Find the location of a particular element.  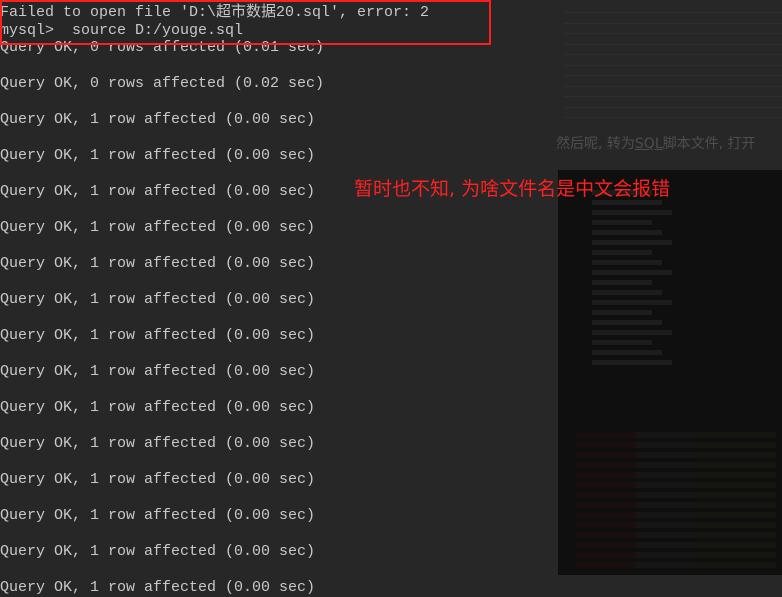

error-highlight-box is located at coordinates (245, 22).